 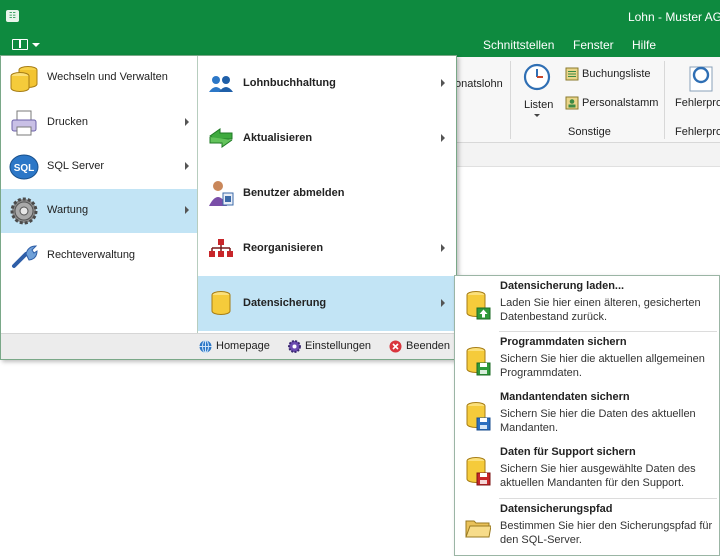 I want to click on clock-icon, so click(x=537, y=77).